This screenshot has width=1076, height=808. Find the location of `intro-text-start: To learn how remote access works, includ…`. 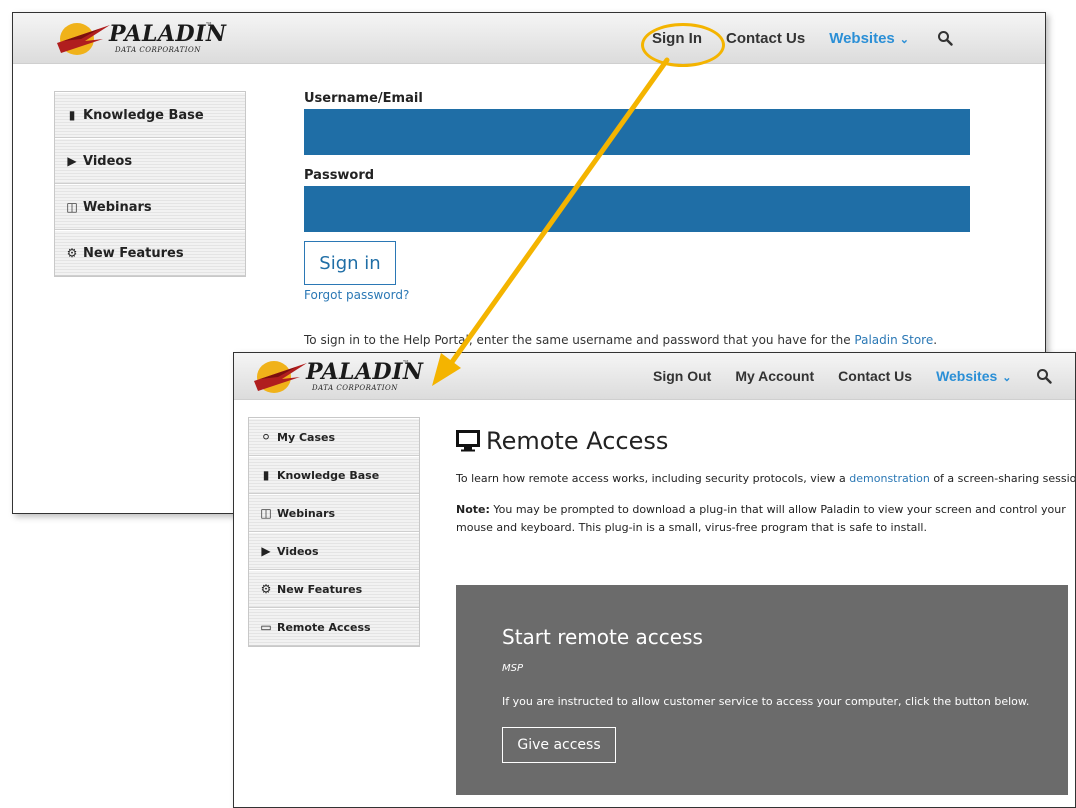

intro-text-start: To learn how remote access works, includ… is located at coordinates (653, 478).